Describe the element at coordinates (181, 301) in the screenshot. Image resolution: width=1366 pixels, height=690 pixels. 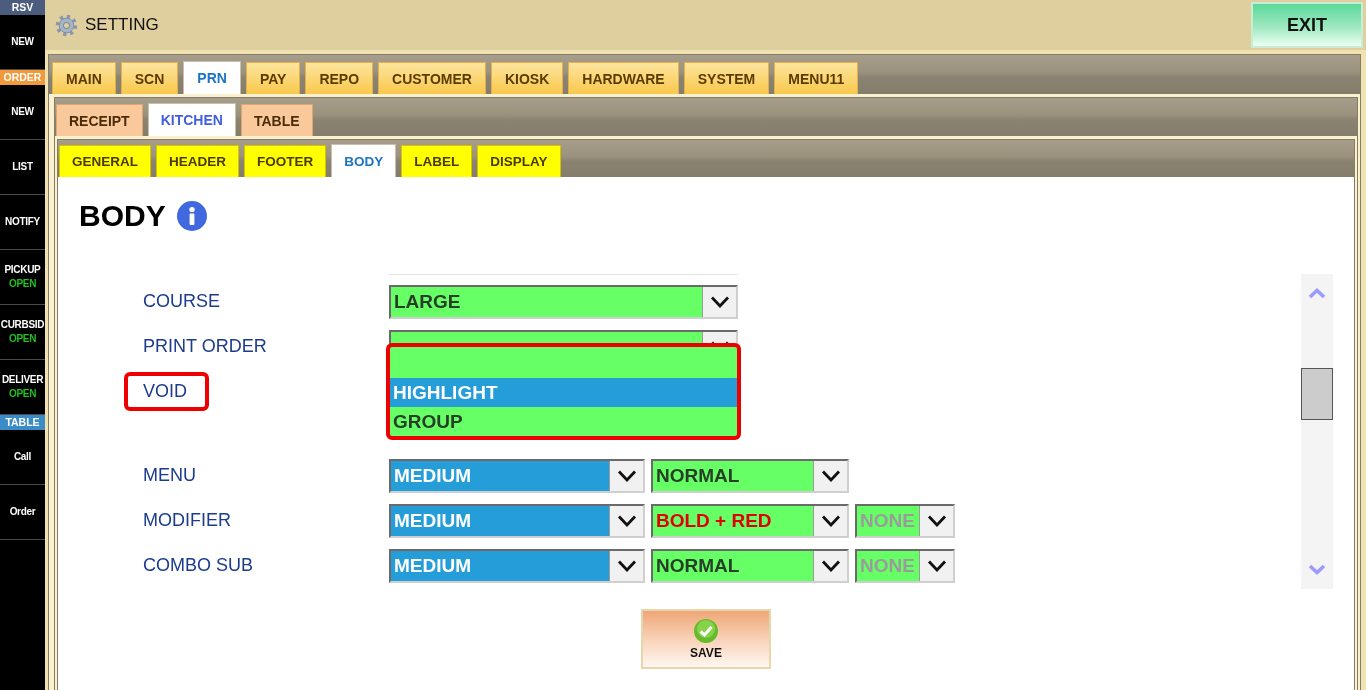
I see `field-label: COURSE` at that location.